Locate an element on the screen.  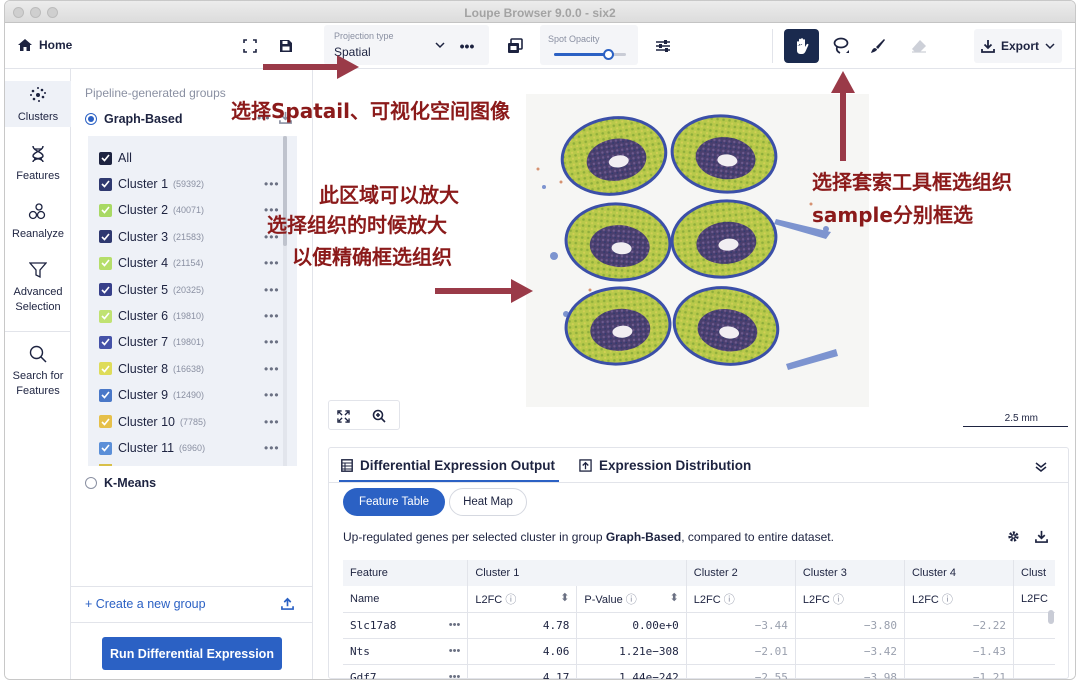
annotation-lasso-line-1: 选择套索工具框选组织 is located at coordinates (912, 182).